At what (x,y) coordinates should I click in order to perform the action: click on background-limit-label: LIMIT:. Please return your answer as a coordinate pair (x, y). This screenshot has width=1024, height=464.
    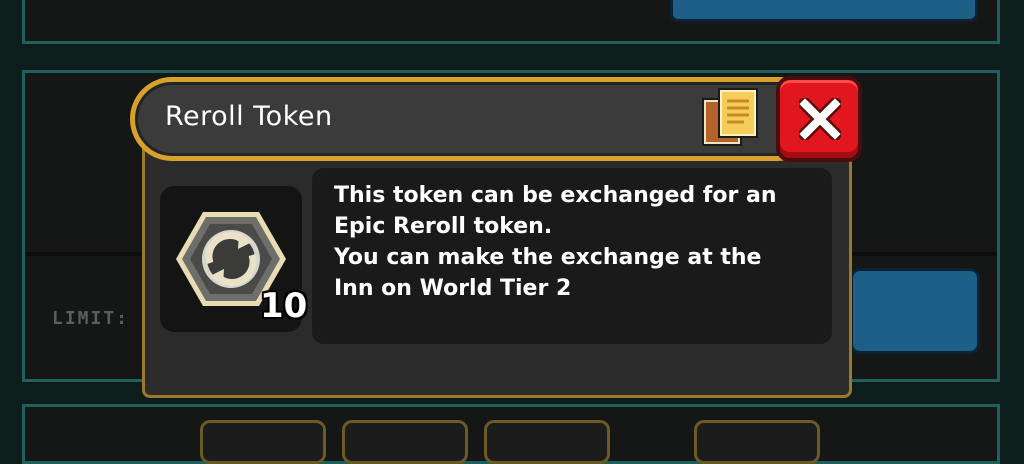
    Looking at the image, I should click on (91, 318).